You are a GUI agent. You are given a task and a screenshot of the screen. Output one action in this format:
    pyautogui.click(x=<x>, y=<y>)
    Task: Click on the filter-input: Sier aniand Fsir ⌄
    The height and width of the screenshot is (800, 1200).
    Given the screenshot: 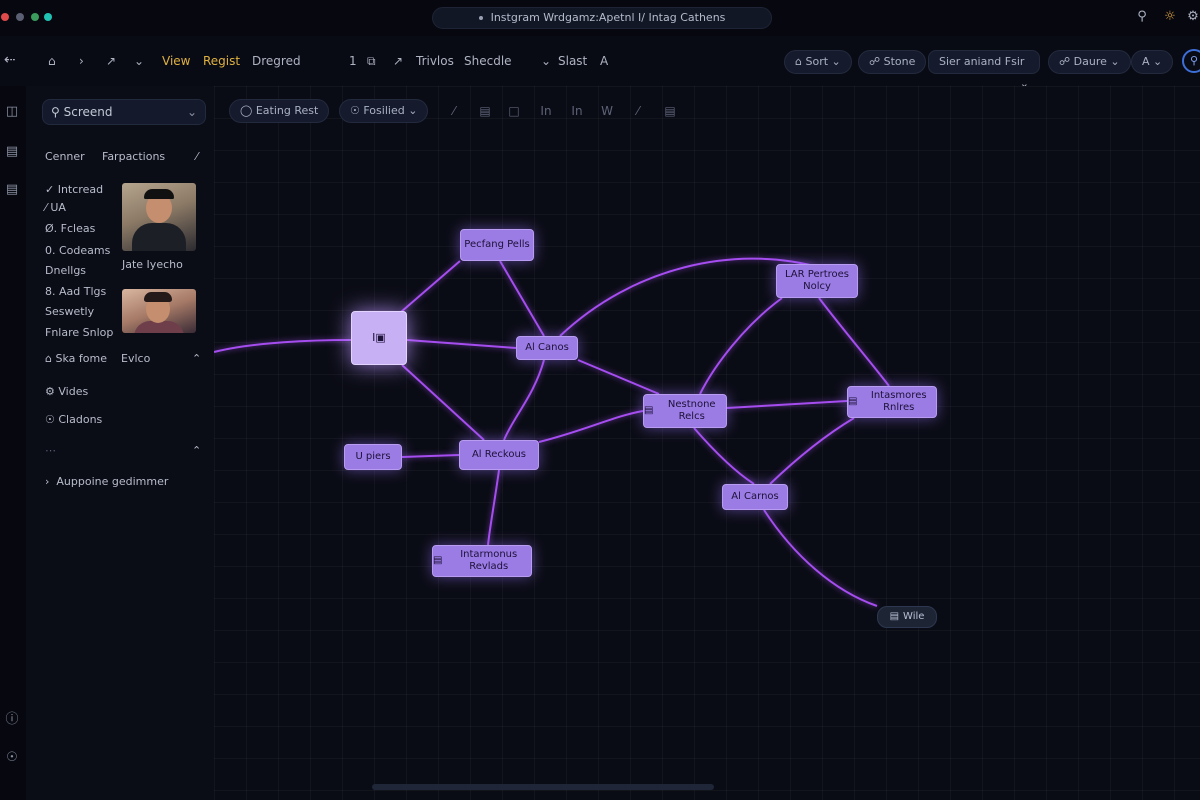 What is the action you would take?
    pyautogui.click(x=984, y=70)
    